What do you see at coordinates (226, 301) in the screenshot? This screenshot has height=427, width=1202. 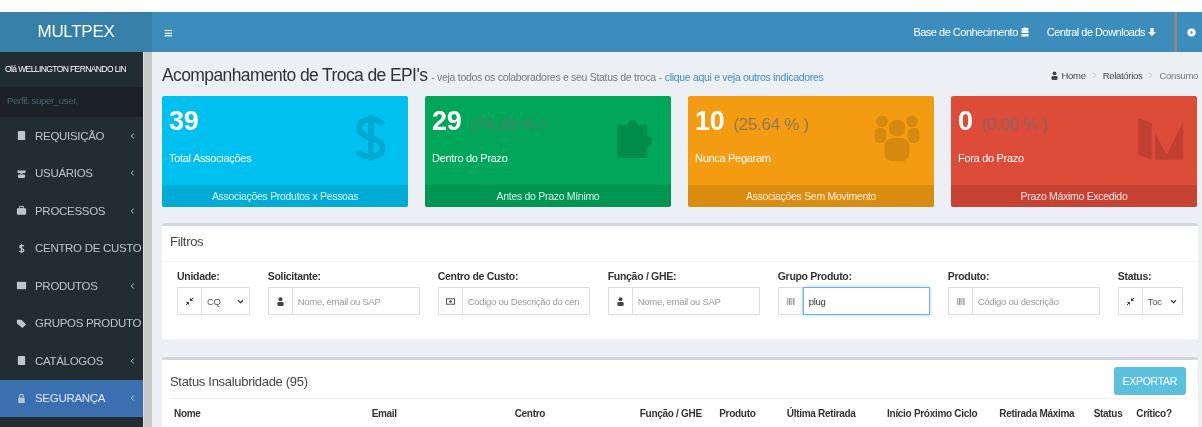 I see `select-field: CQ` at bounding box center [226, 301].